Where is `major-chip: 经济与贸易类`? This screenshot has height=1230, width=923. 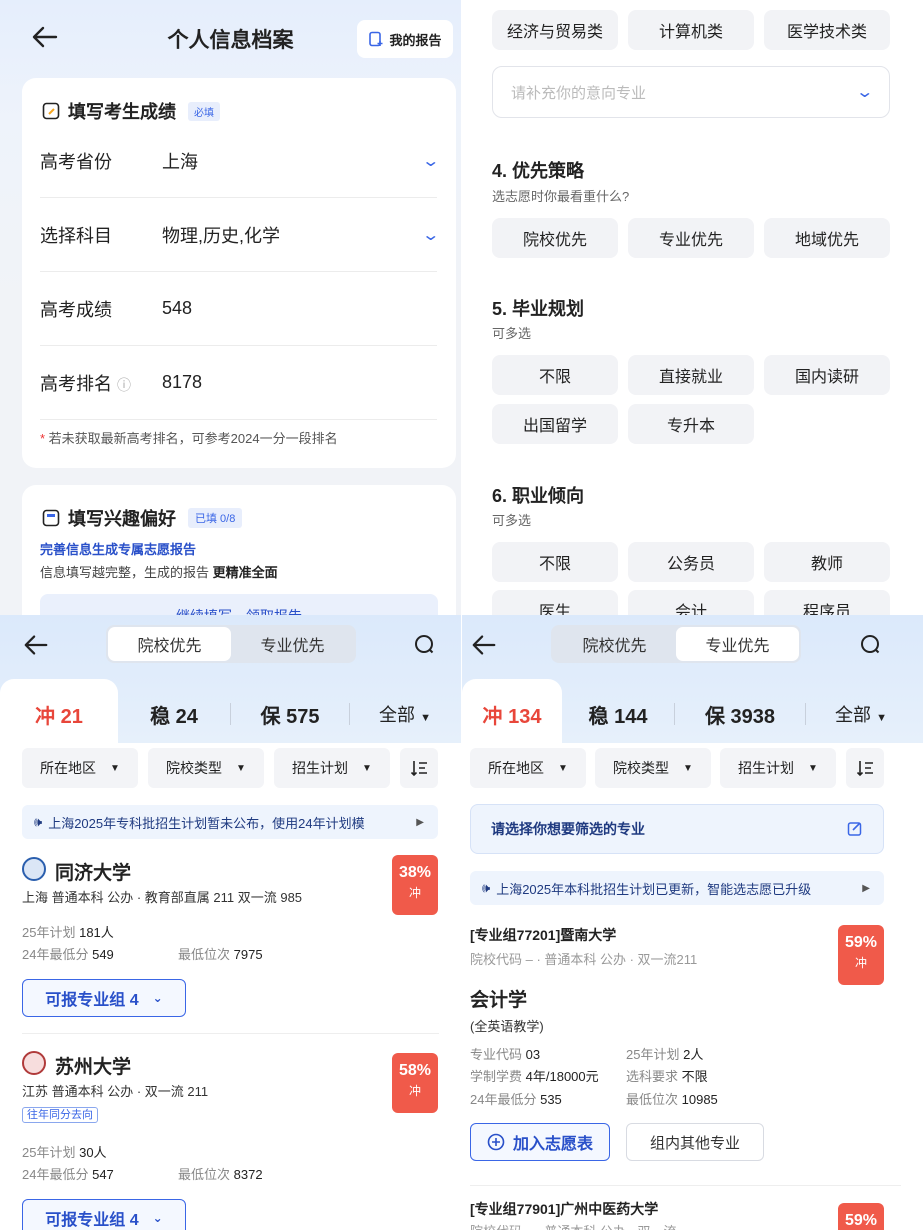
major-chip: 经济与贸易类 is located at coordinates (555, 30).